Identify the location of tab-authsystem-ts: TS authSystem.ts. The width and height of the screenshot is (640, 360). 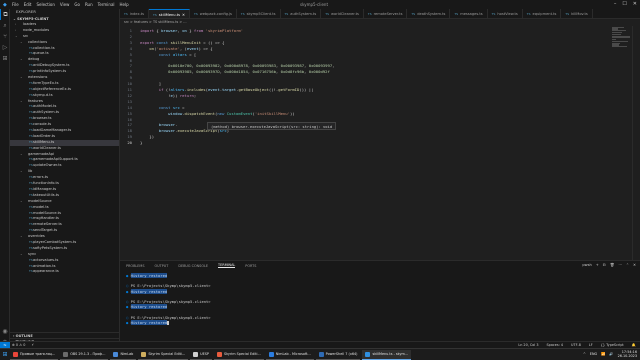
(301, 13).